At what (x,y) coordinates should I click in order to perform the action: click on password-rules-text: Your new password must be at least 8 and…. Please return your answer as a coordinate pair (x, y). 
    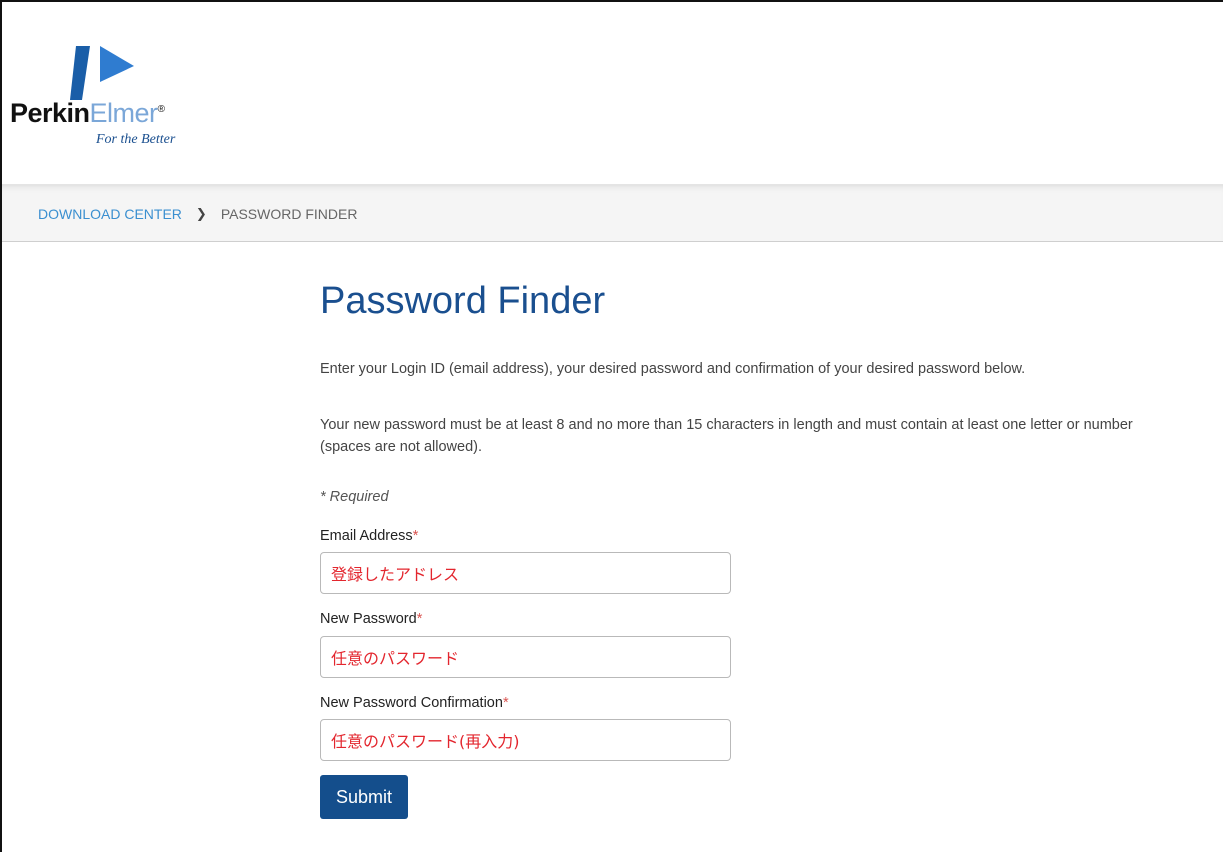
    Looking at the image, I should click on (726, 436).